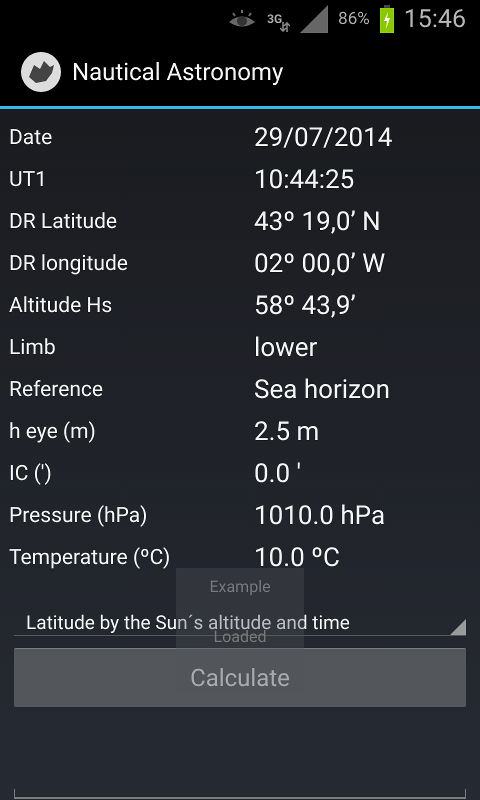 This screenshot has width=480, height=800. I want to click on field-value: 29/07/2014, so click(323, 138).